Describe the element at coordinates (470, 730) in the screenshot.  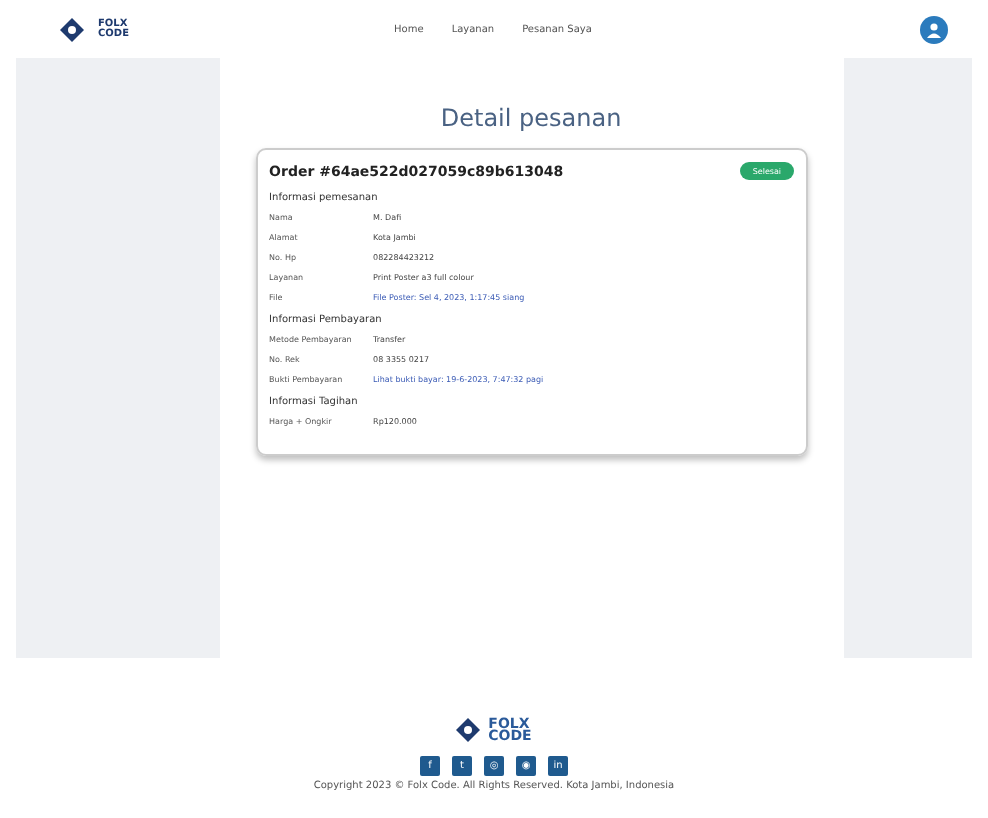
I see `diamond-logo-icon` at that location.